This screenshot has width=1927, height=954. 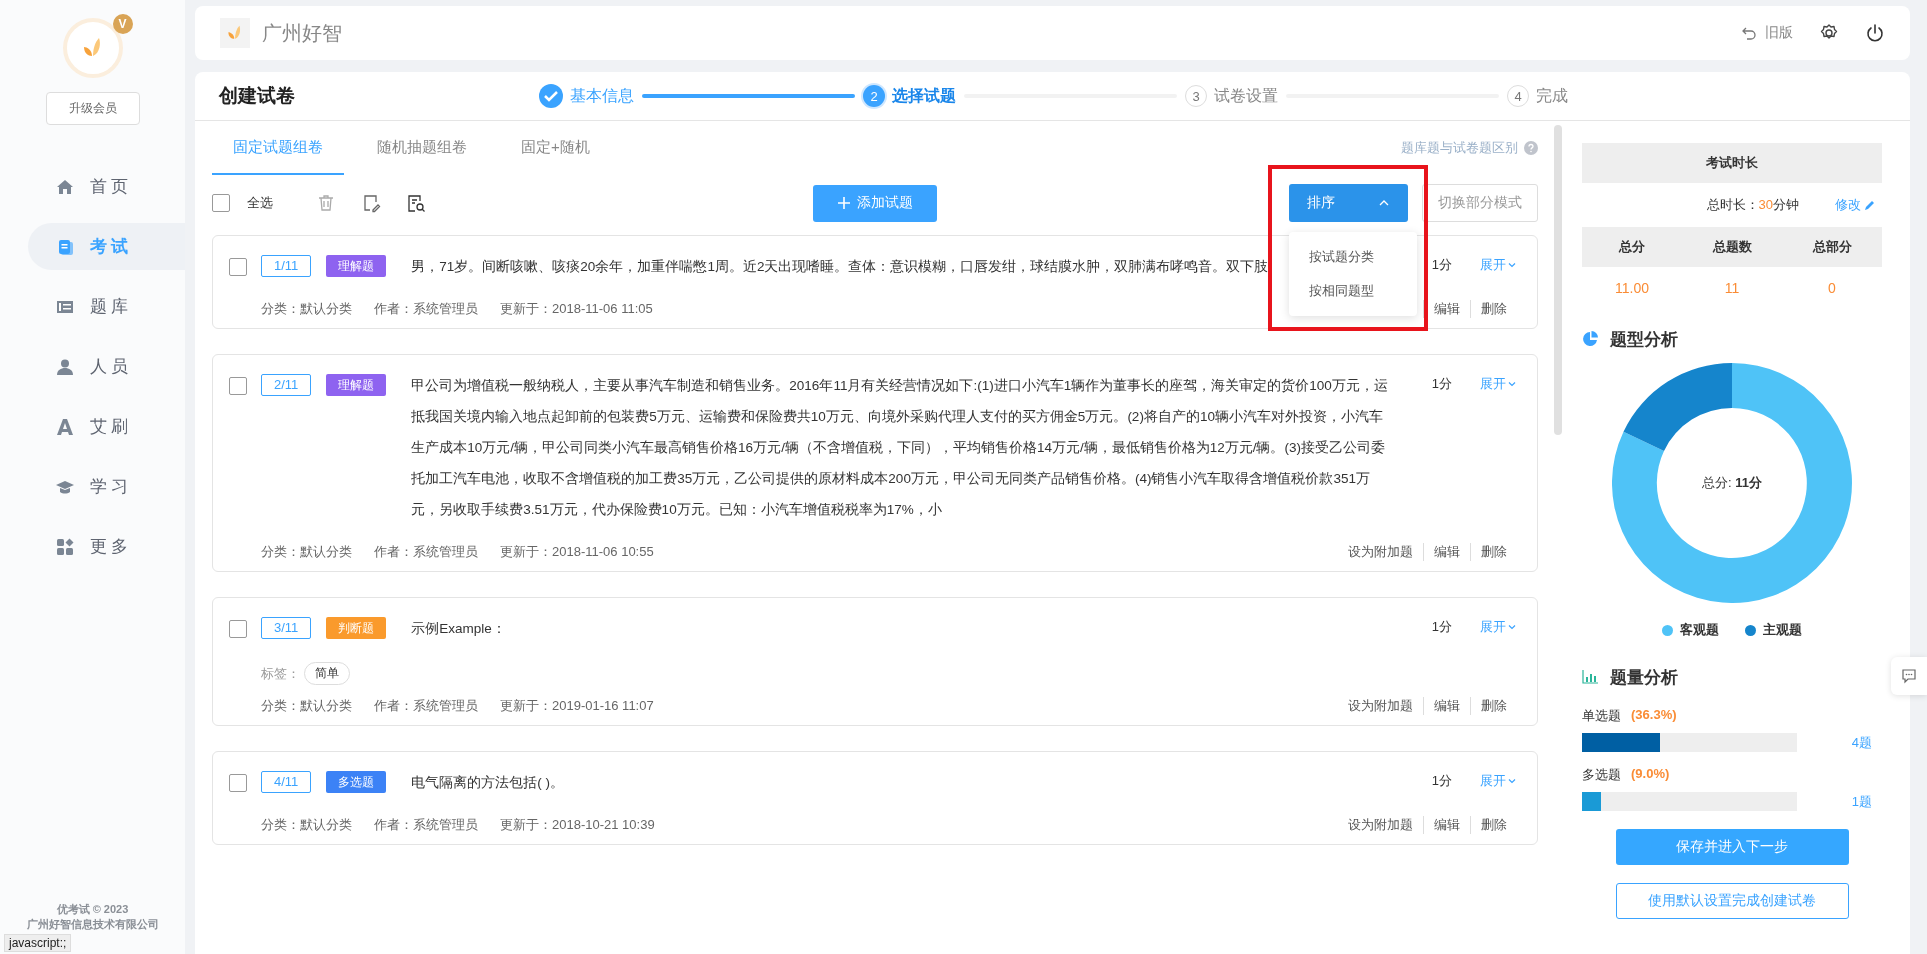 What do you see at coordinates (1601, 775) in the screenshot?
I see `type-label: 多选题` at bounding box center [1601, 775].